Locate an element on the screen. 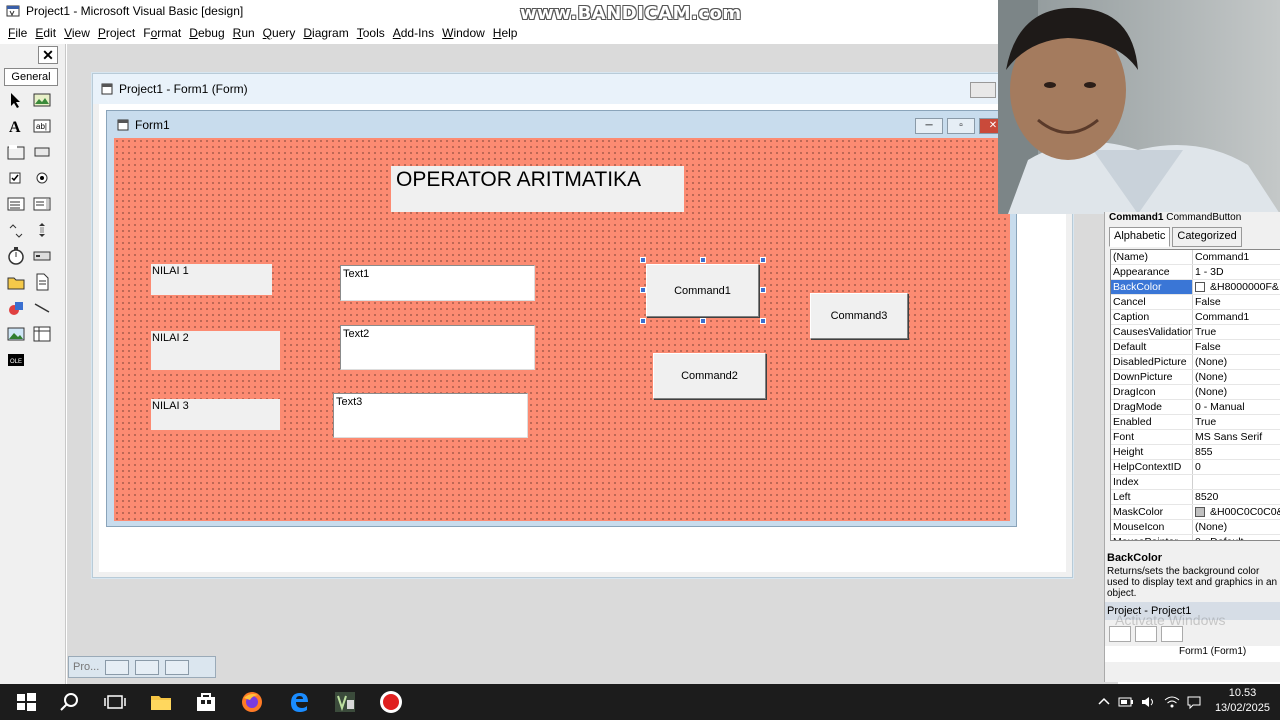  property-value: &H8000000F& is located at coordinates (1236, 287).